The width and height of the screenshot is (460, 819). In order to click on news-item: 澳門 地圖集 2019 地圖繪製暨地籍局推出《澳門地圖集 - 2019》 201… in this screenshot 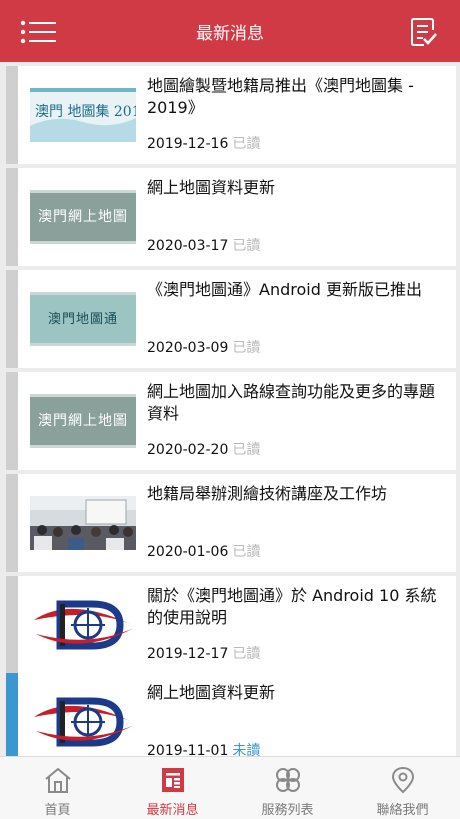, I will do `click(231, 115)`.